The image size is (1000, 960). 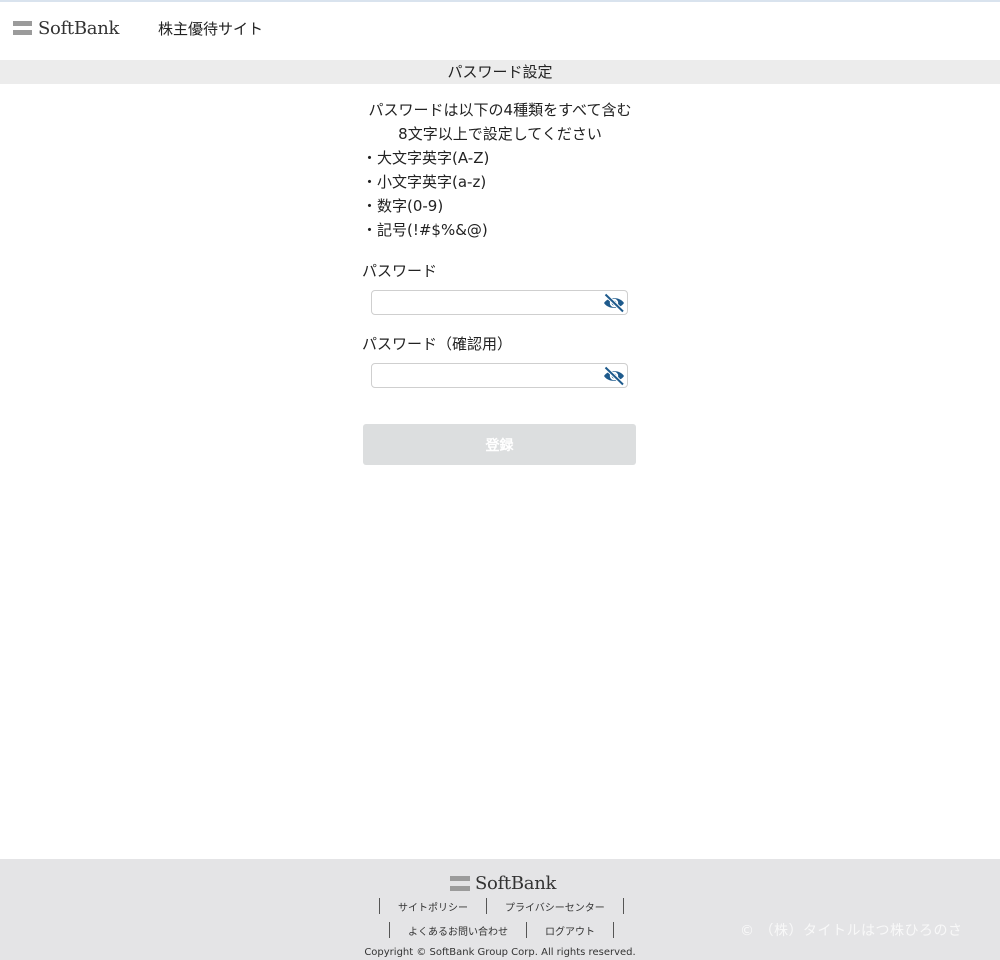 I want to click on softbank-logo: SoftBank, so click(x=66, y=28).